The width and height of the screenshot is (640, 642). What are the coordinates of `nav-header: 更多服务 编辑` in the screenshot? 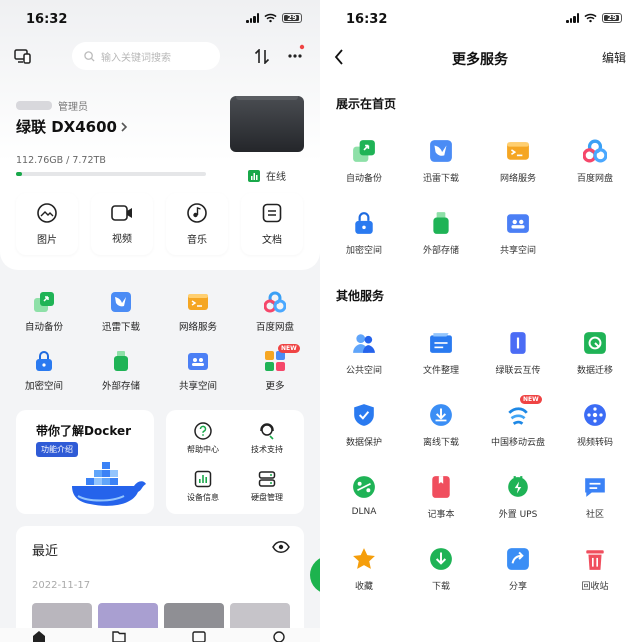 It's located at (480, 58).